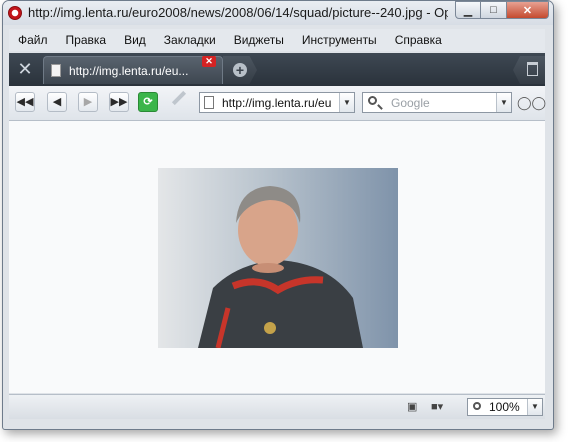 Image resolution: width=568 pixels, height=442 pixels. I want to click on turbo-icon: ▣, so click(412, 407).